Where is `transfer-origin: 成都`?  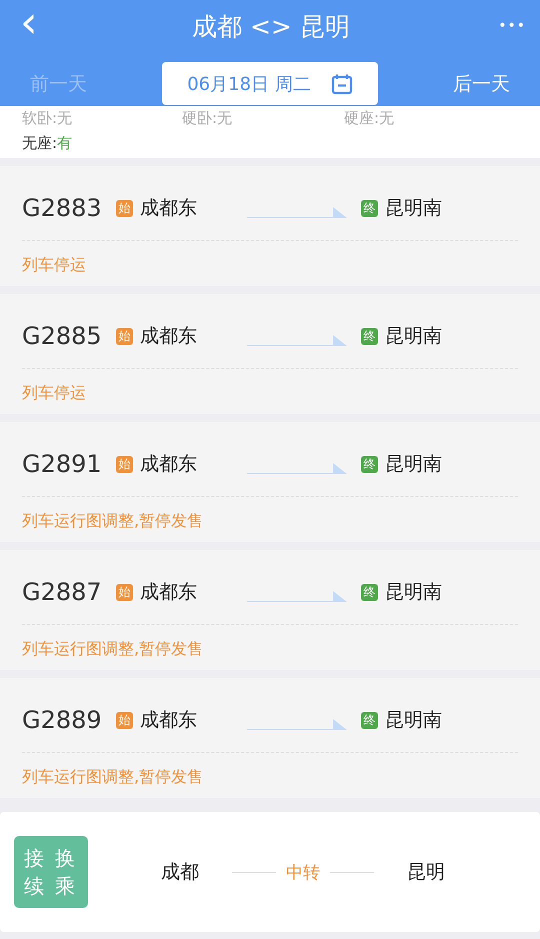
transfer-origin: 成都 is located at coordinates (180, 872).